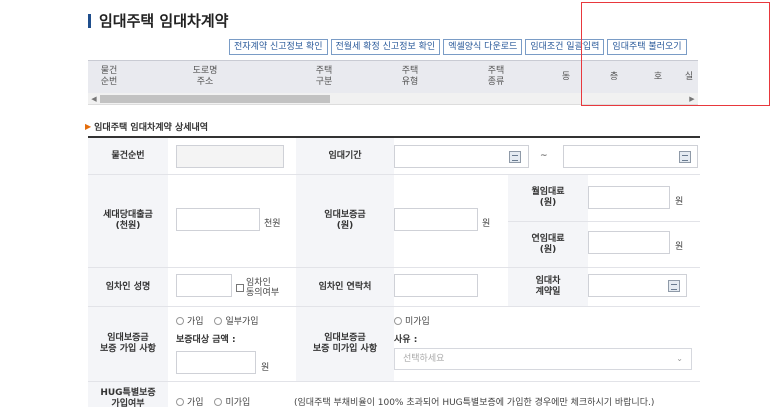  What do you see at coordinates (393, 99) in the screenshot?
I see `horizontal-scrollbar: ◀ ▶` at bounding box center [393, 99].